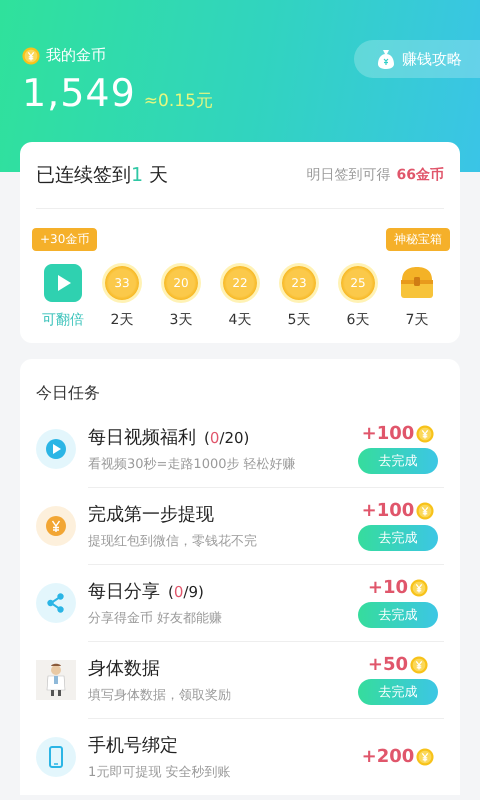  I want to click on day-label: 6天, so click(358, 320).